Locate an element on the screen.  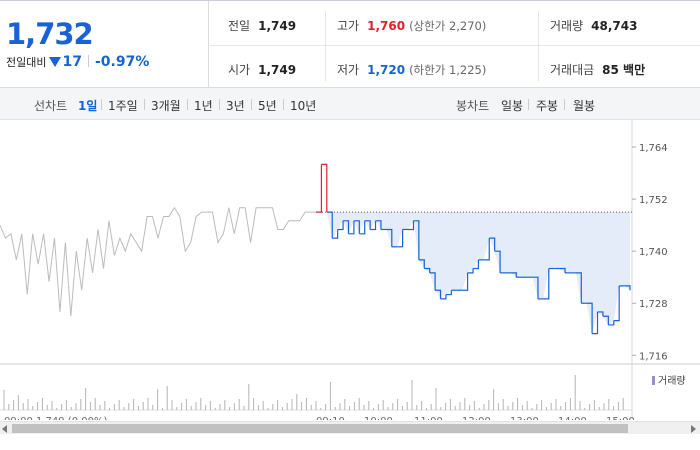
change-label: 전일대비 is located at coordinates (26, 62).